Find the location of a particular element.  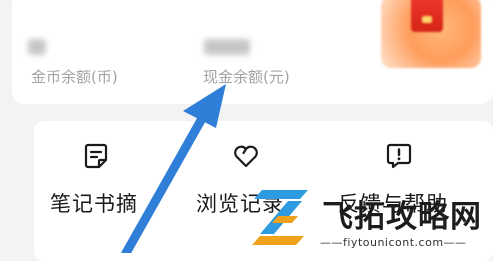

note-icon is located at coordinates (96, 156).